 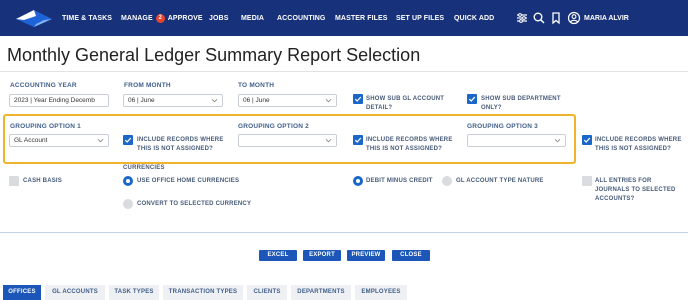 What do you see at coordinates (344, 71) in the screenshot?
I see `title-divider` at bounding box center [344, 71].